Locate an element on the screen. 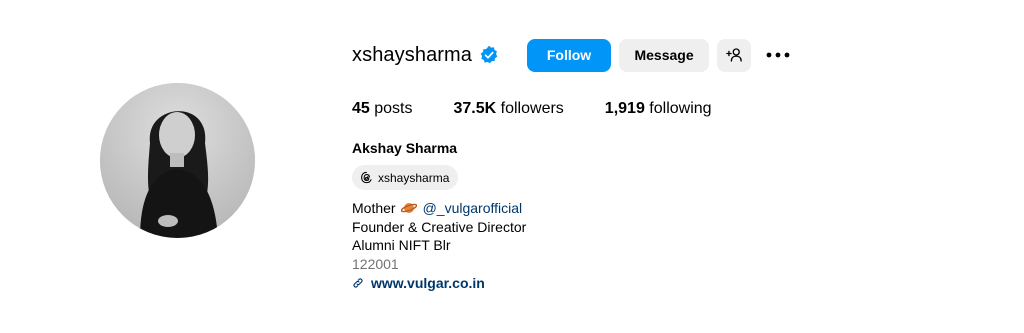  bio-line-2: Founder & Creative Director is located at coordinates (439, 226).